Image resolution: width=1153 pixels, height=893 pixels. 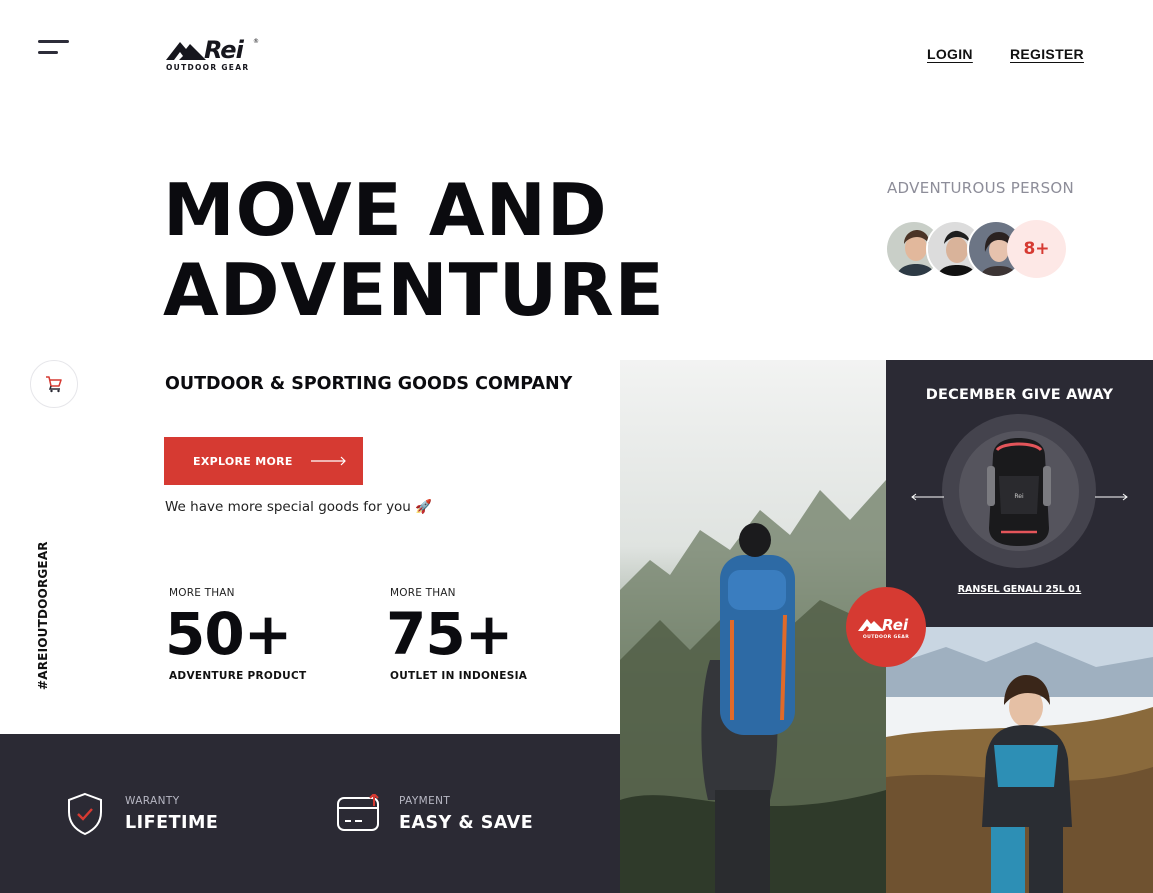 I want to click on explore-more-button: EXPLORE MORE, so click(x=263, y=461).